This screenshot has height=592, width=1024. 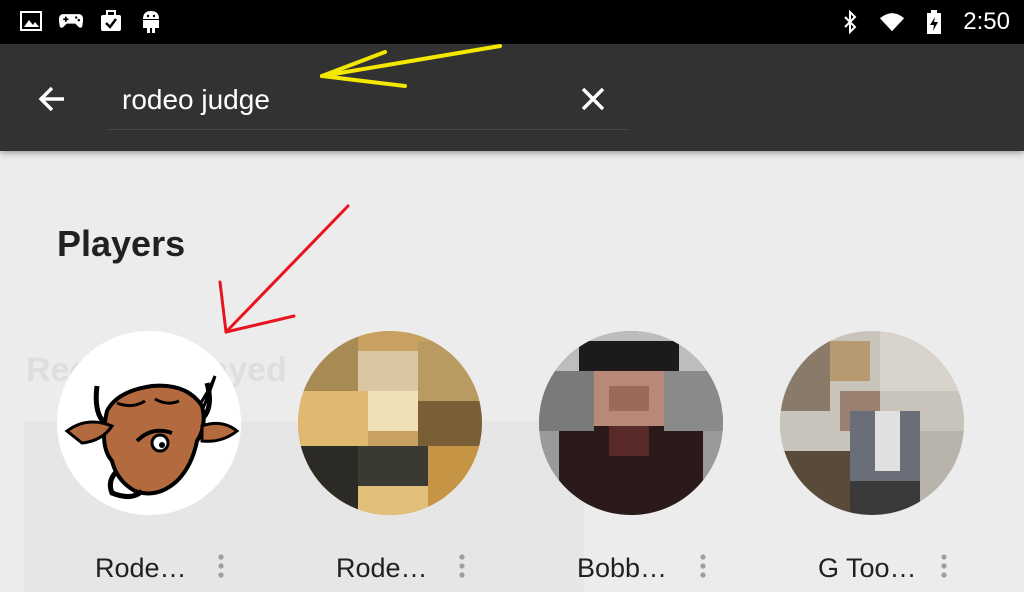 What do you see at coordinates (986, 21) in the screenshot?
I see `clock: 2:50` at bounding box center [986, 21].